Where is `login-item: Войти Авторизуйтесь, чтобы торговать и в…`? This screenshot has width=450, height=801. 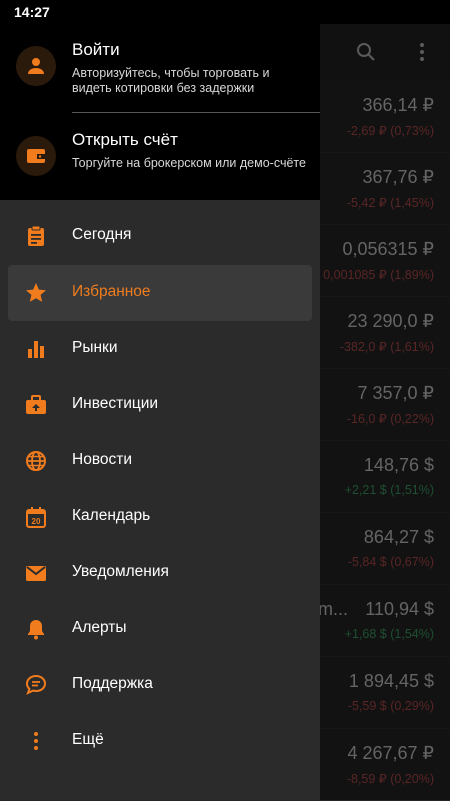 login-item: Войти Авторизуйтесь, чтобы торговать и в… is located at coordinates (160, 66).